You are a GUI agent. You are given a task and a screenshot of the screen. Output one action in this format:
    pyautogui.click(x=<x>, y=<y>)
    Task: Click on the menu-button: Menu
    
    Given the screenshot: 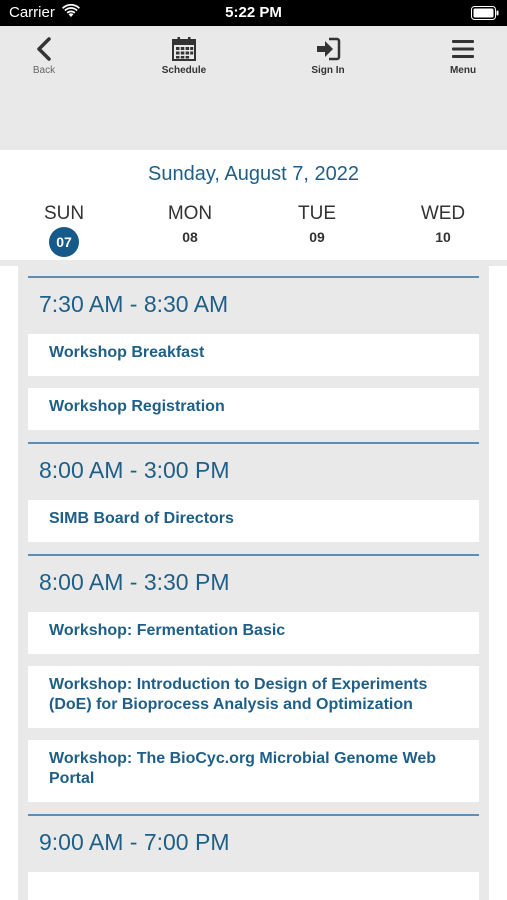 What is the action you would take?
    pyautogui.click(x=463, y=61)
    